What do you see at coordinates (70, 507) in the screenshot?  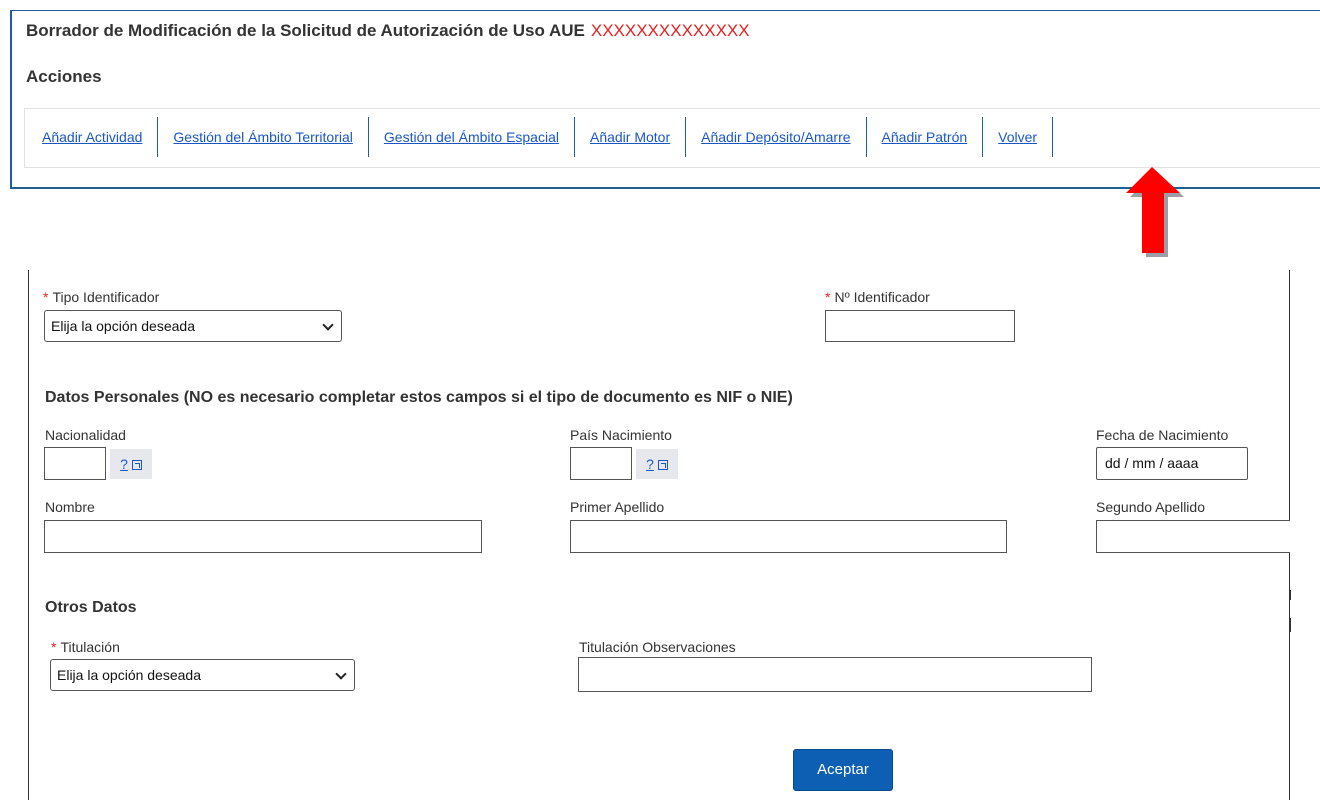 I see `nombre-label: Nombre` at bounding box center [70, 507].